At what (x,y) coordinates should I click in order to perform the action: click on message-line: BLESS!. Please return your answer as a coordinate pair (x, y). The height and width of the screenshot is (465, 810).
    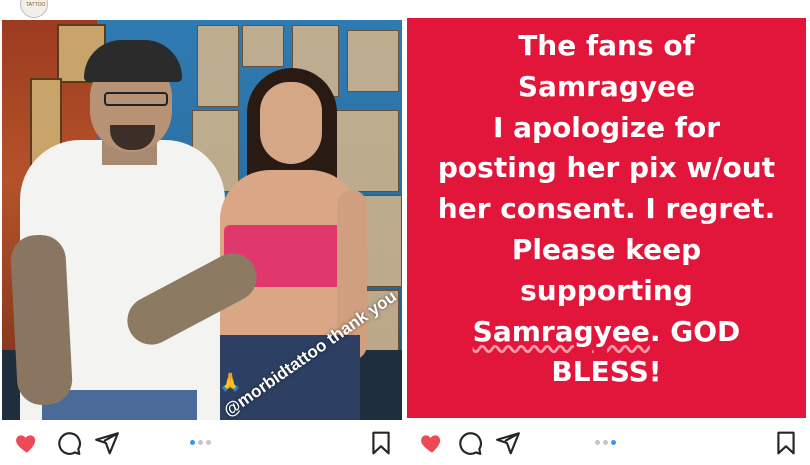
    Looking at the image, I should click on (606, 372).